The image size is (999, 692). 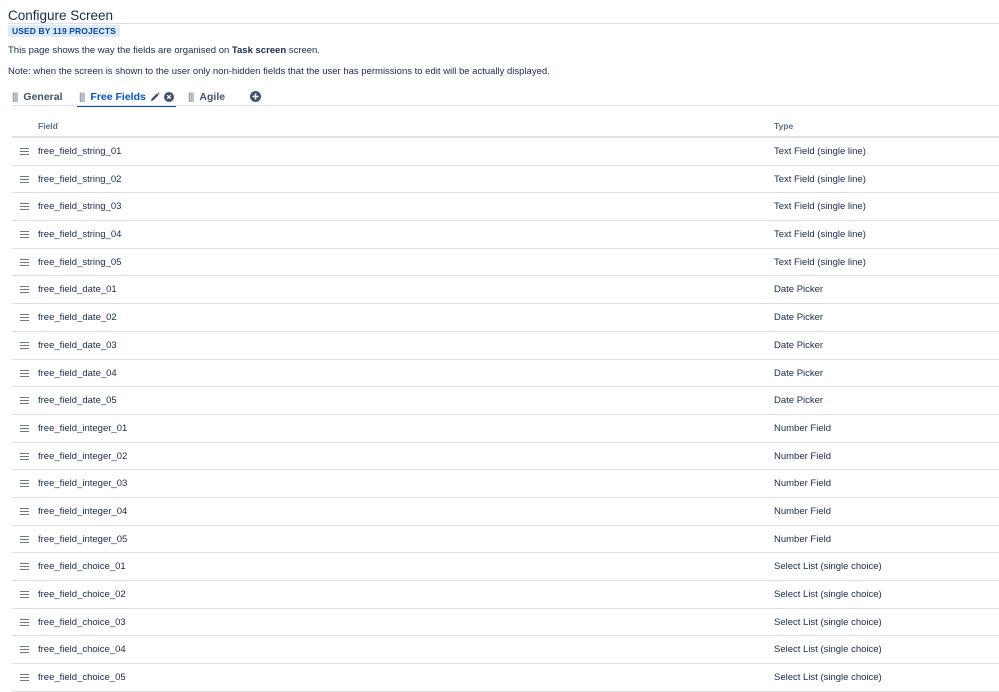 I want to click on field-name: free_field_string_05, so click(x=80, y=262).